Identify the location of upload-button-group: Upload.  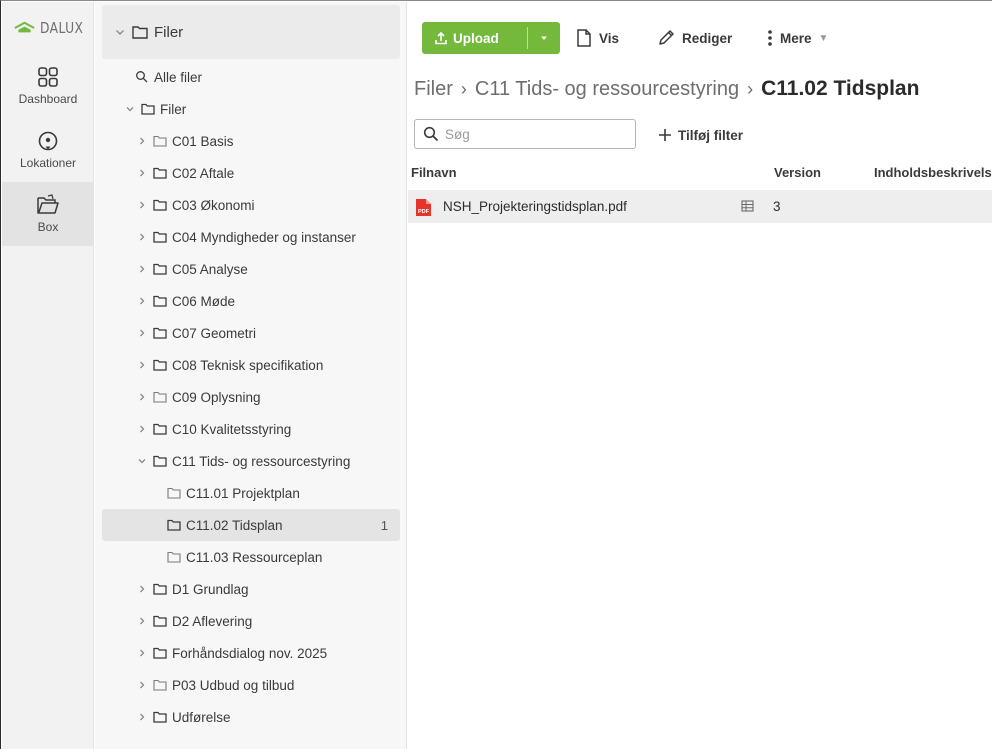
(491, 38).